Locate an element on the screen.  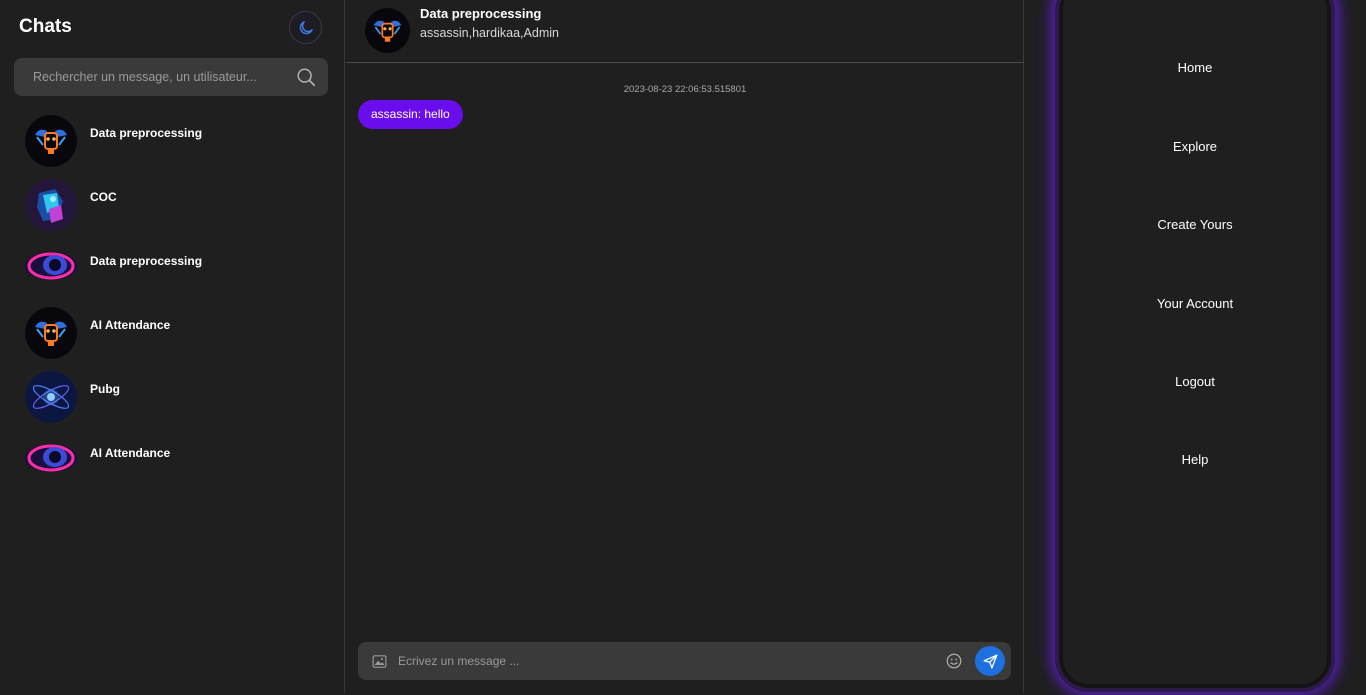
nav-item-help: Help is located at coordinates (1195, 459).